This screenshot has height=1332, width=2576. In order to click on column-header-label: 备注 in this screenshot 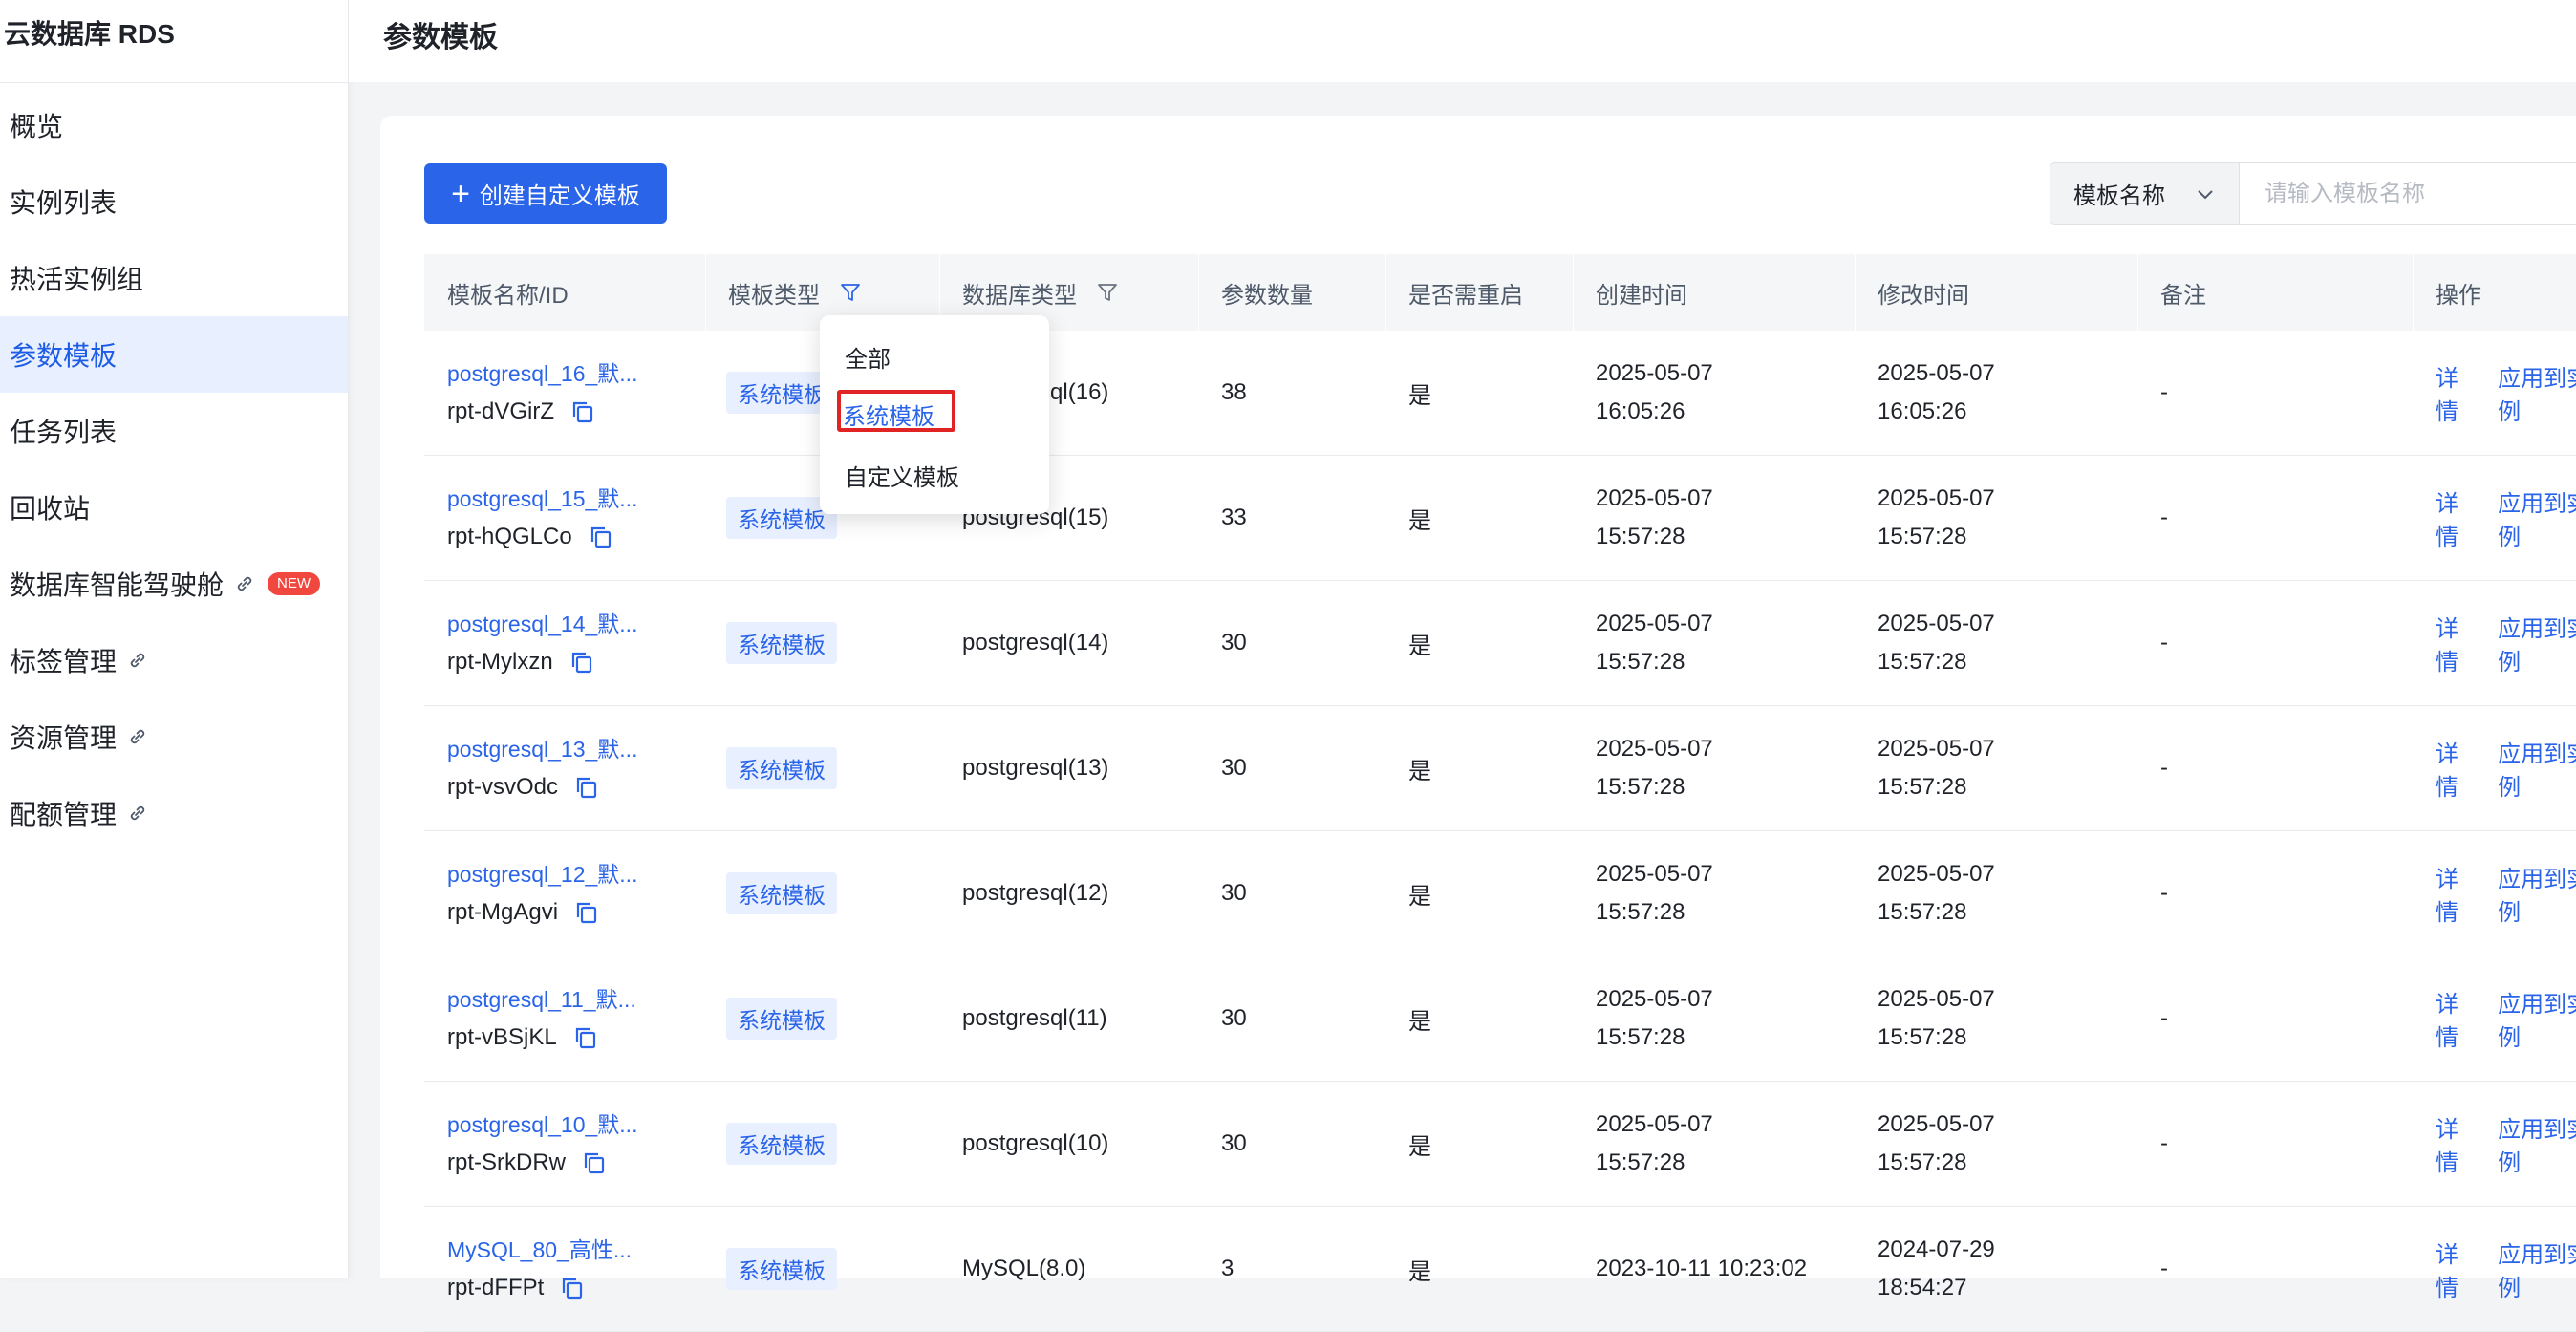, I will do `click(2183, 295)`.